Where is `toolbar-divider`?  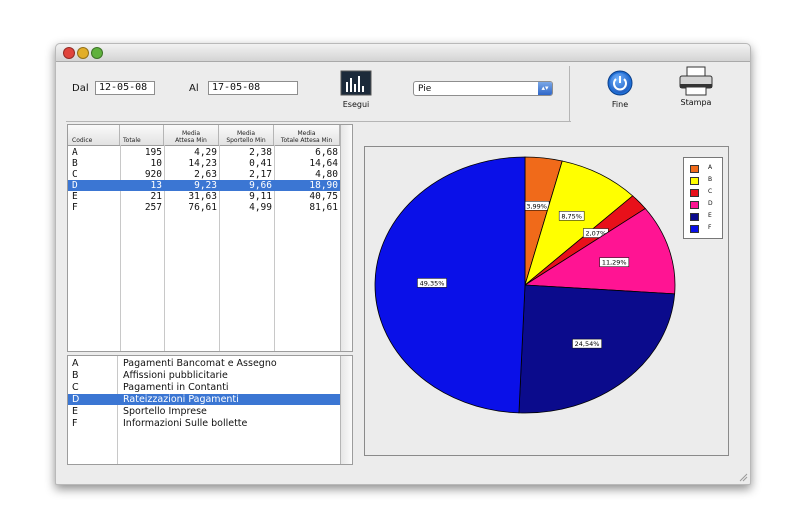
toolbar-divider is located at coordinates (569, 93).